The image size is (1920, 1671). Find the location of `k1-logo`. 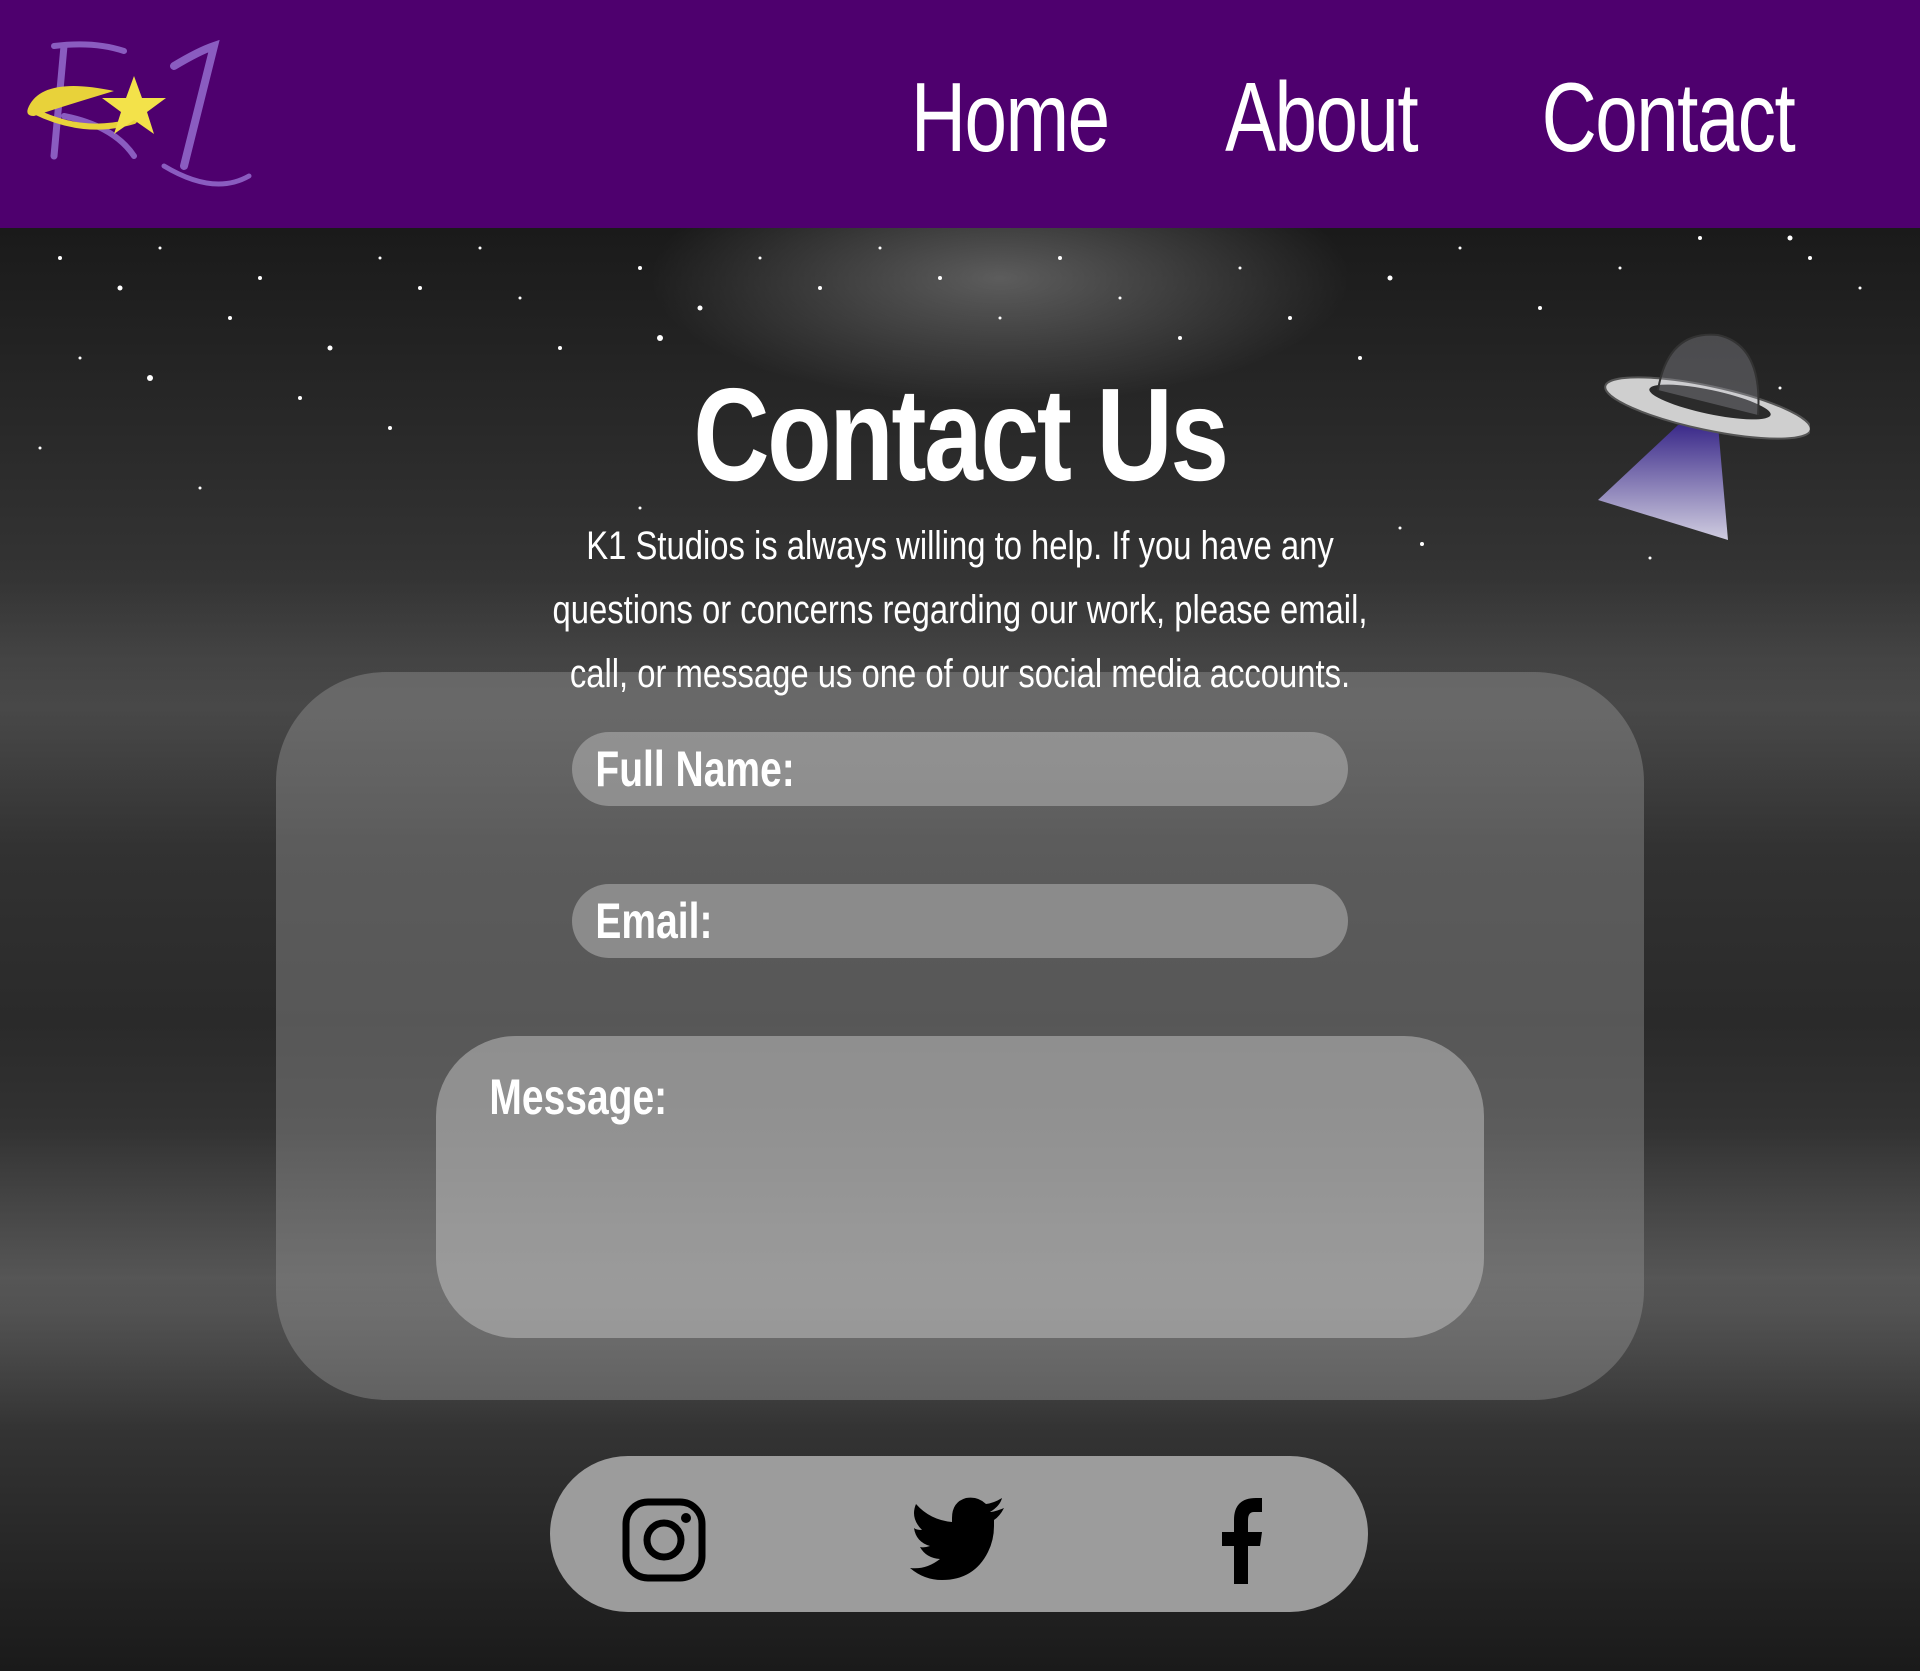

k1-logo is located at coordinates (141, 116).